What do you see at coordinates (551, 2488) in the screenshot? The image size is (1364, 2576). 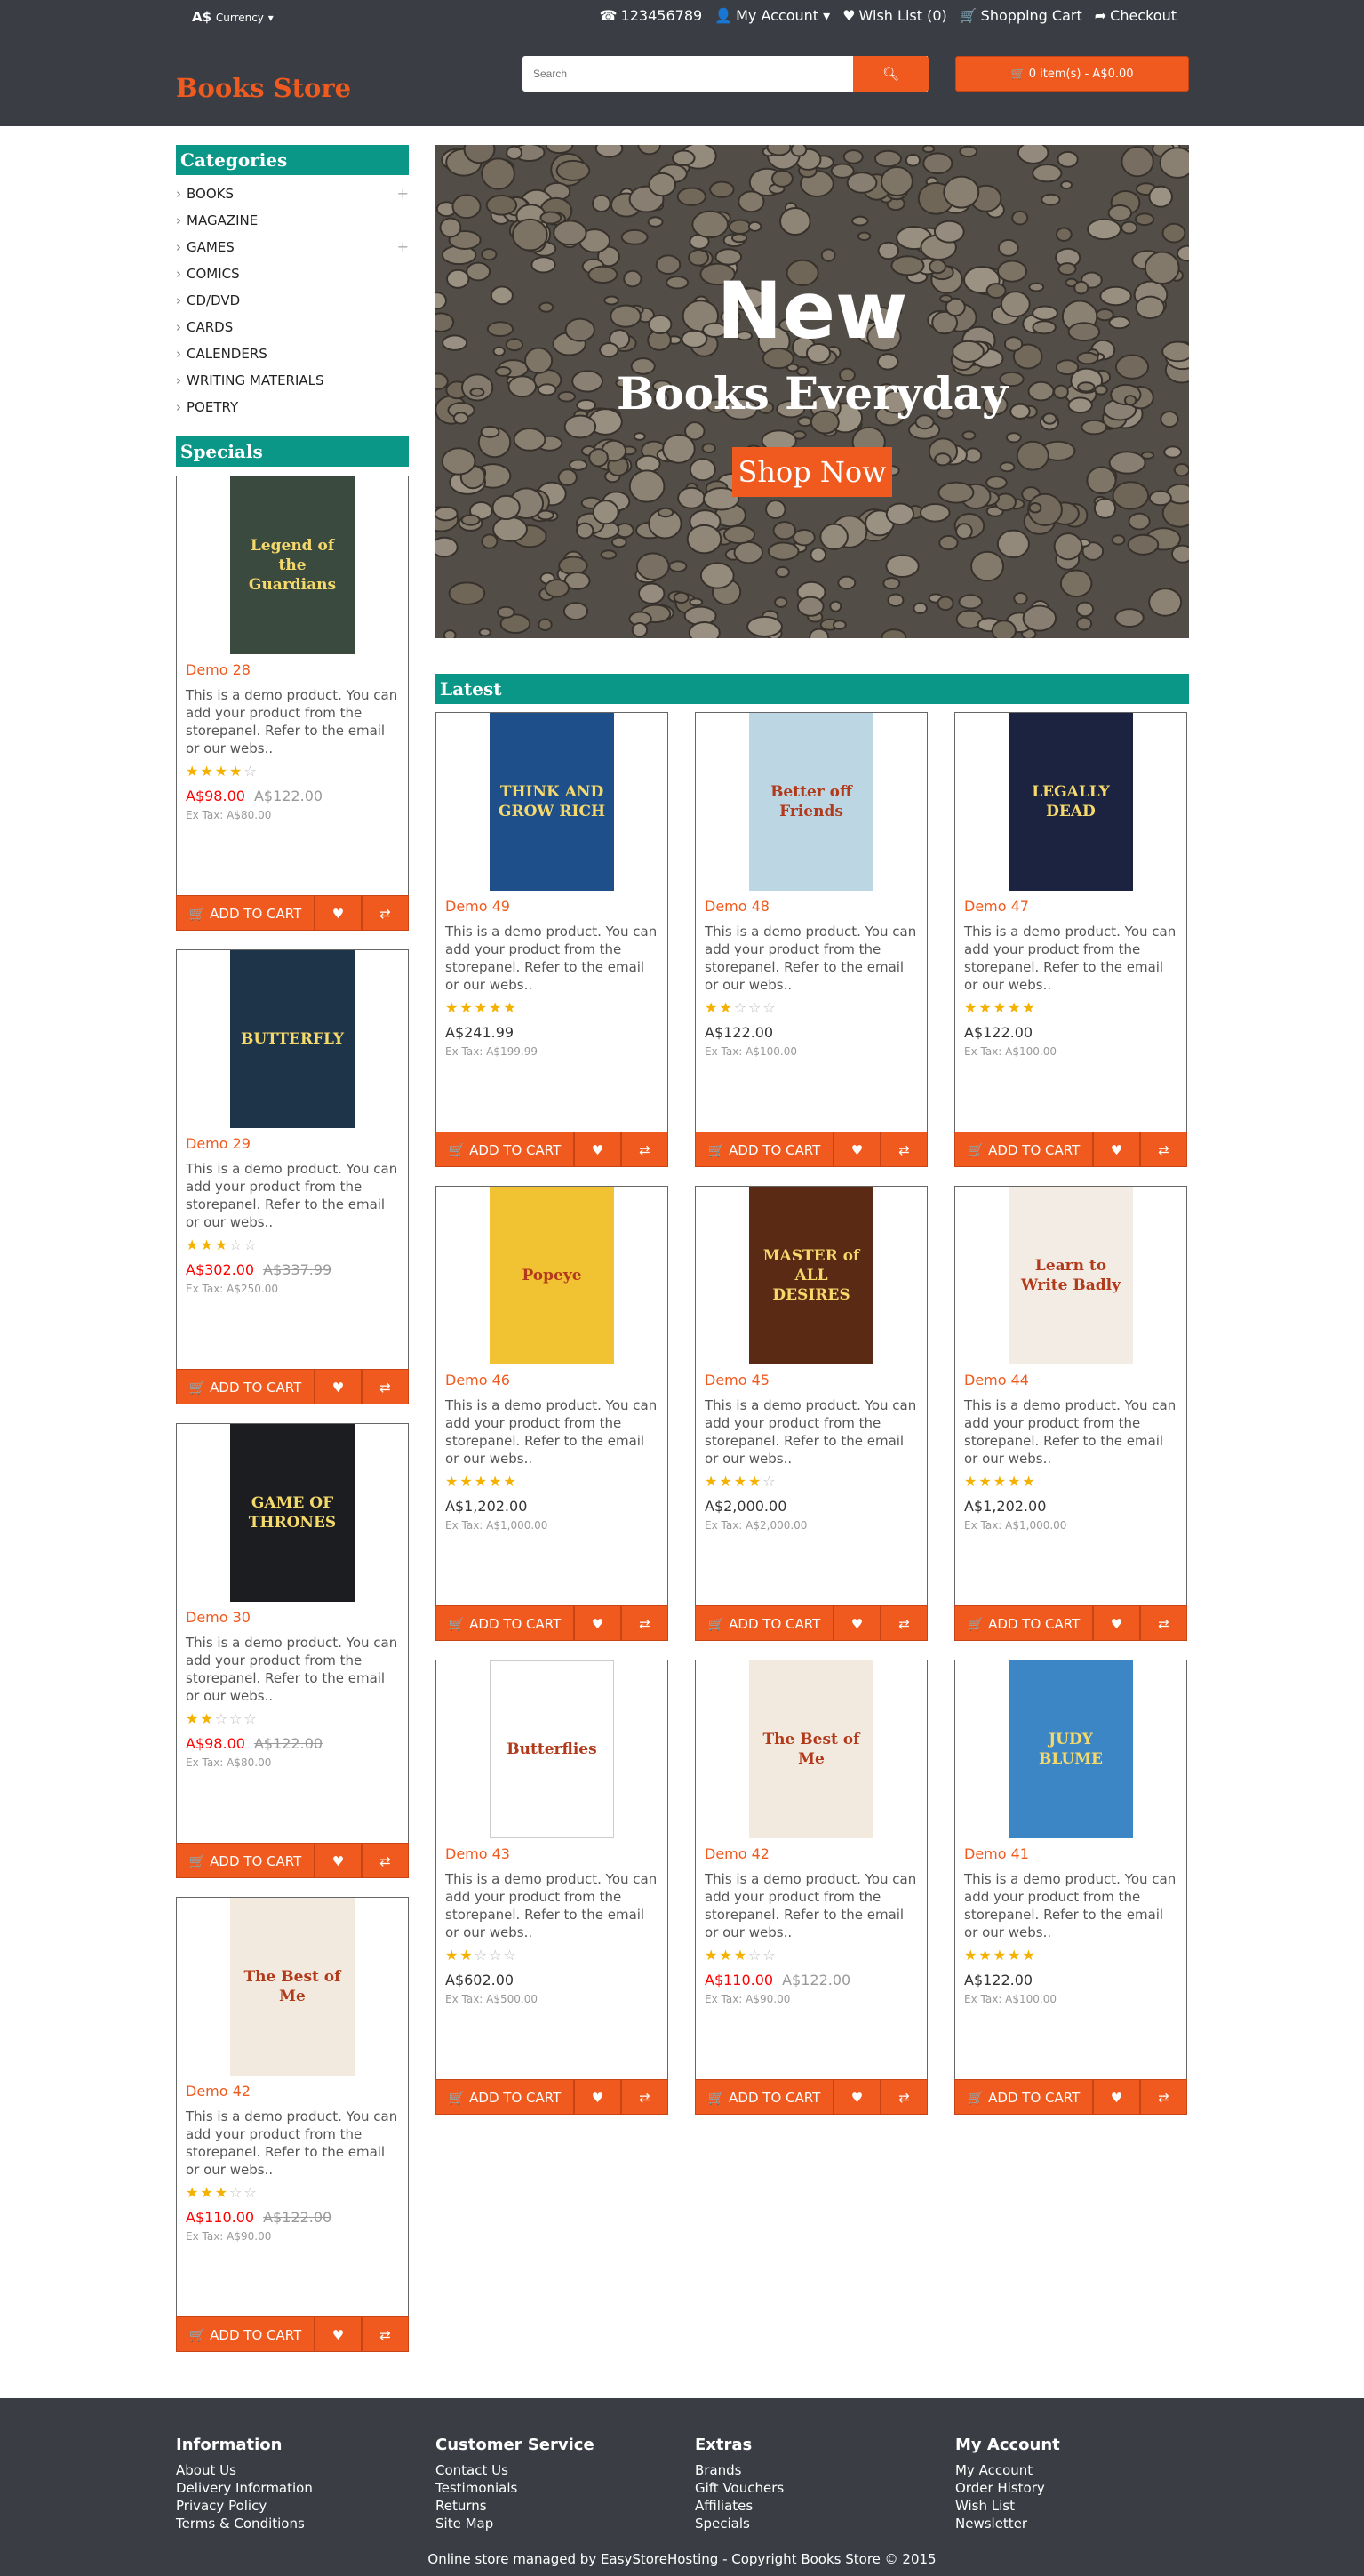 I see `footer-link: Testimonials` at bounding box center [551, 2488].